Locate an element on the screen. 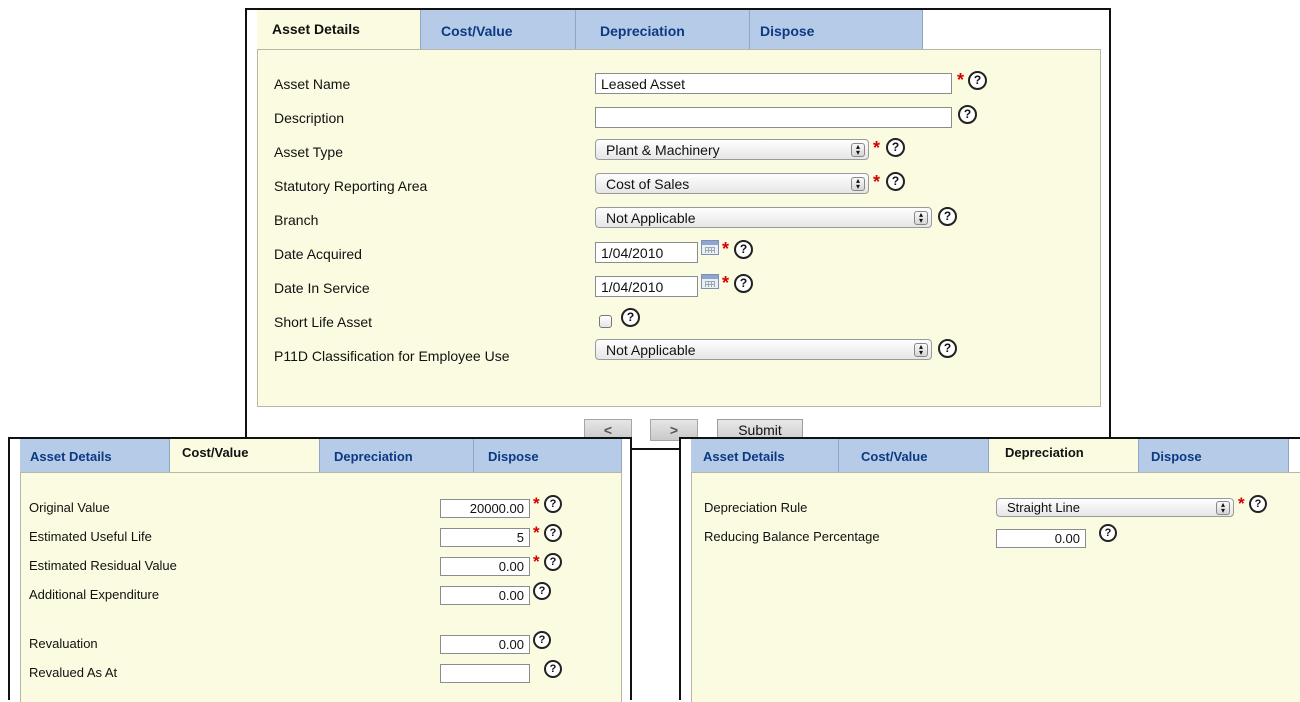  short-life-asset-checkbox is located at coordinates (605, 321).